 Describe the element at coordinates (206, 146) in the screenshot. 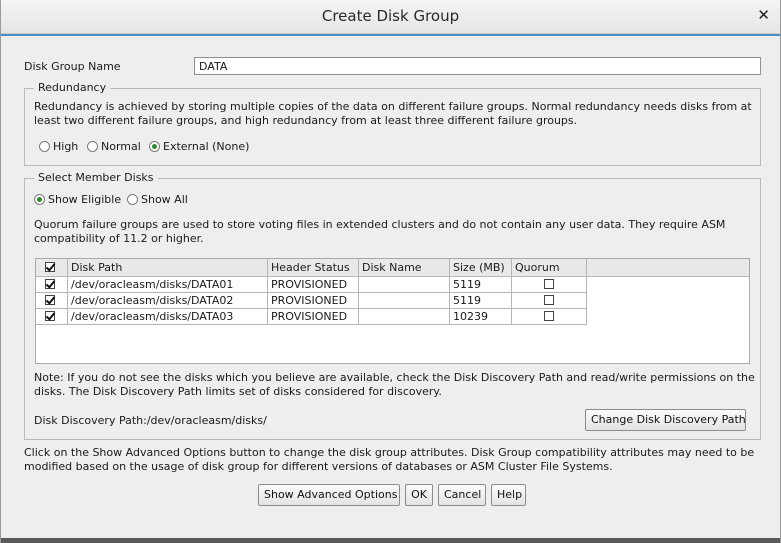

I see `radio-external-label: External (None)` at that location.